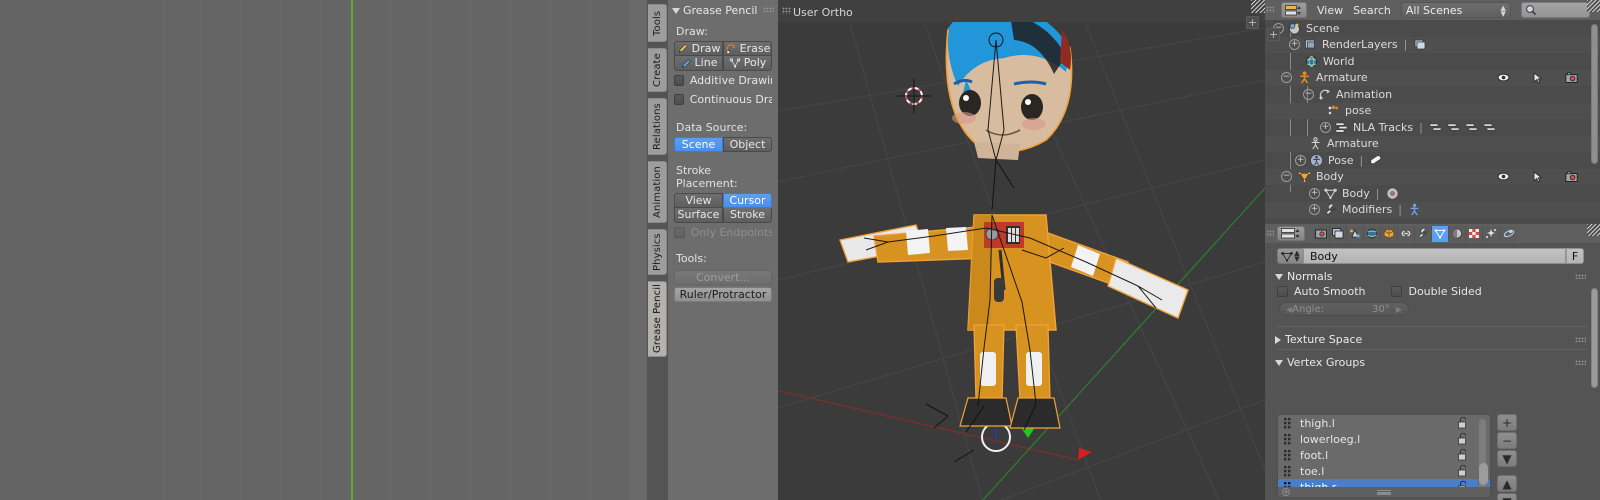 The width and height of the screenshot is (1600, 500). I want to click on properties-tab-object-data, so click(1440, 233).